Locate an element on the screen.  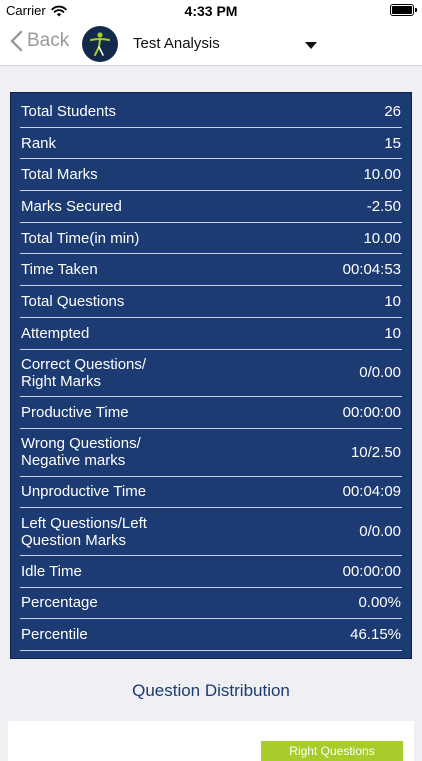
question-distribution-title: Question Distribution is located at coordinates (211, 690).